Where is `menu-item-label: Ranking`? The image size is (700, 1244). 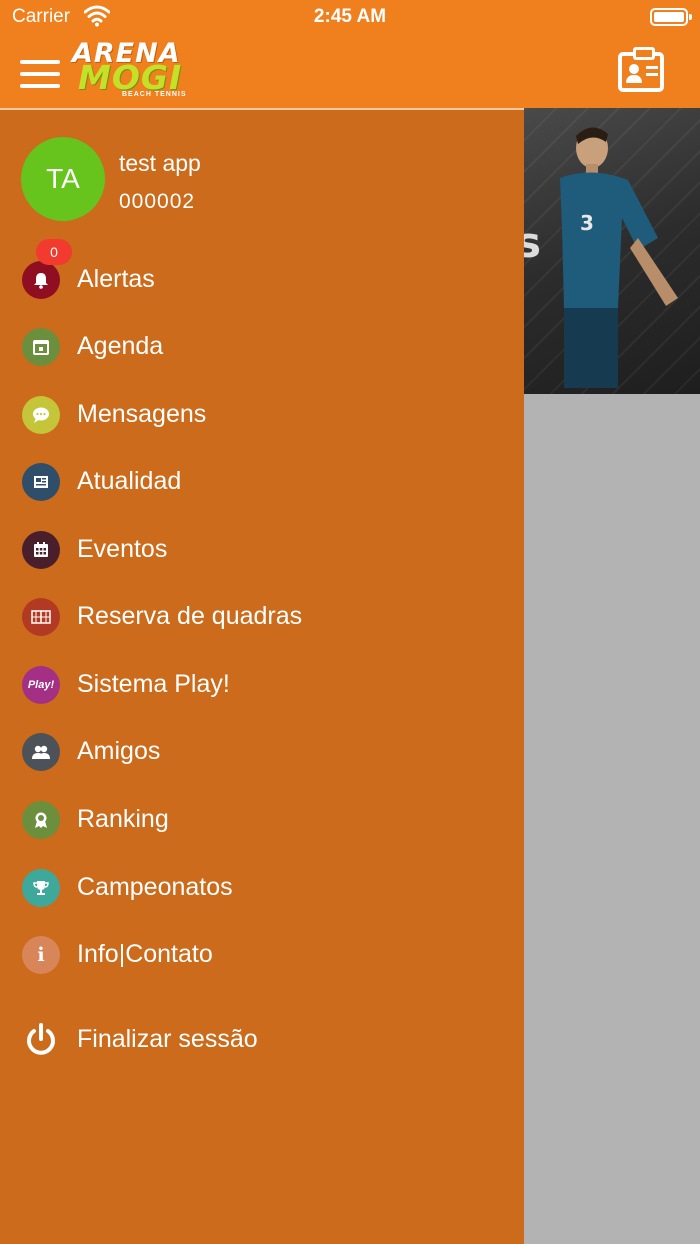 menu-item-label: Ranking is located at coordinates (123, 819).